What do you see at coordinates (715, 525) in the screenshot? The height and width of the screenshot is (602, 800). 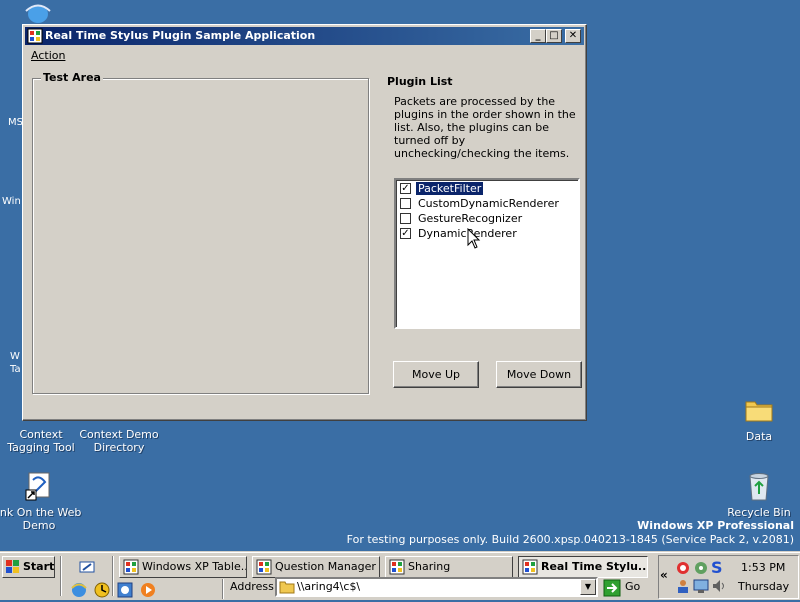 I see `os-edition-watermark: Windows XP Professional` at bounding box center [715, 525].